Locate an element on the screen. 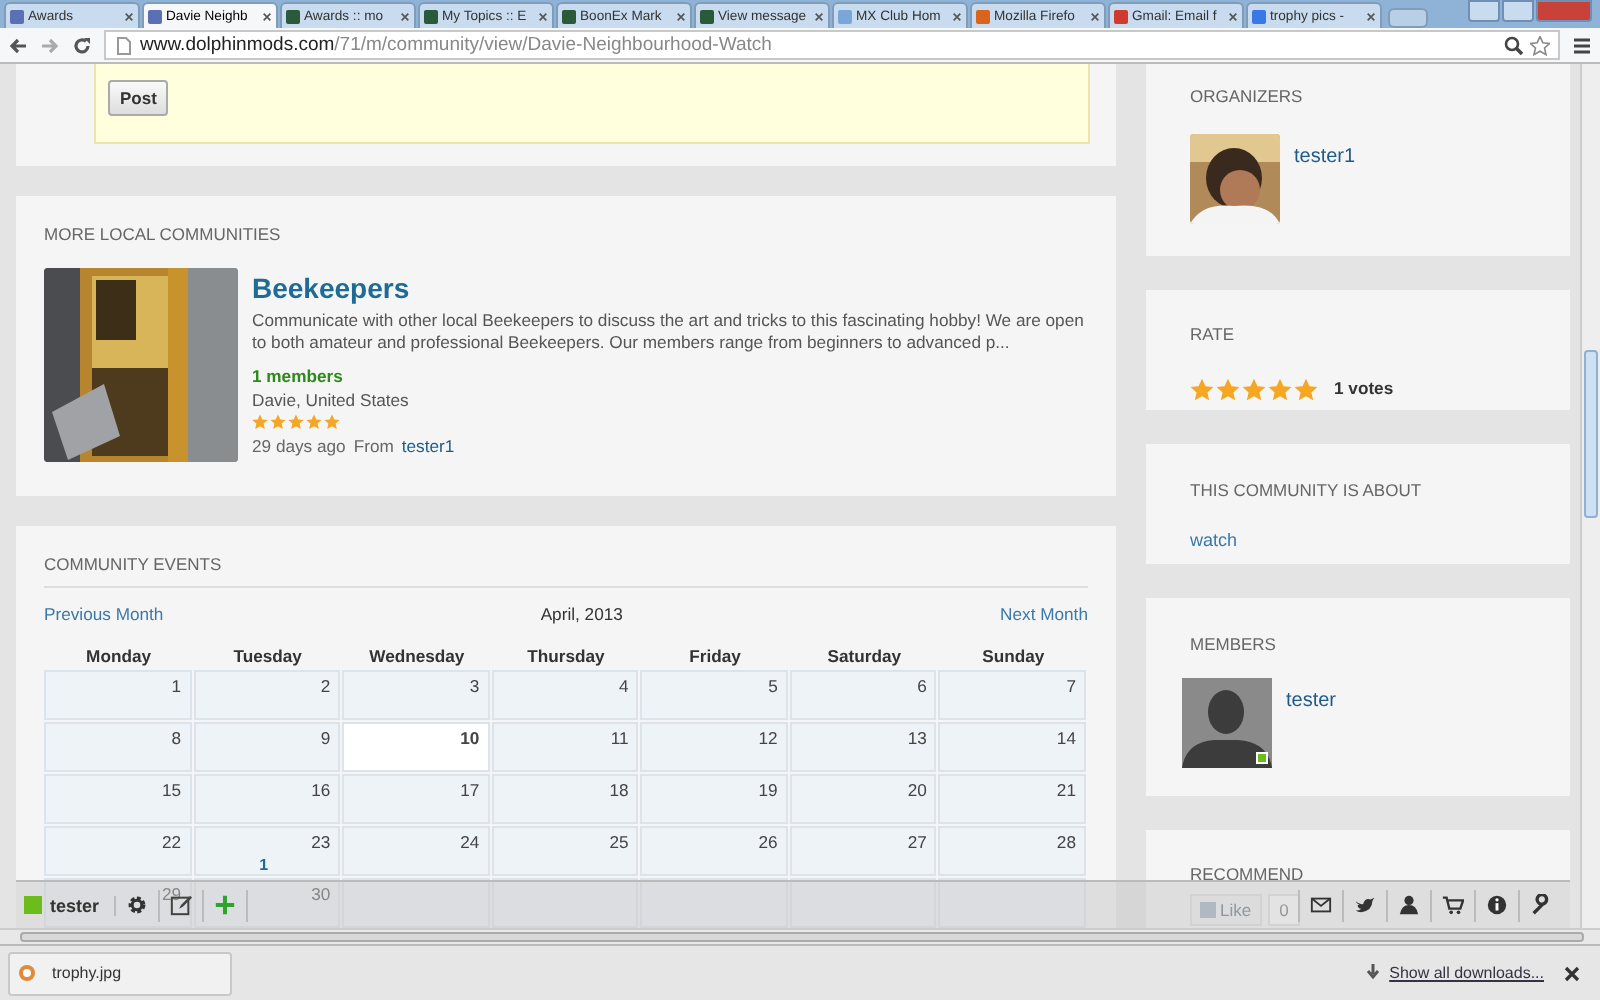  section-title: THIS COMMUNITY IS ABOUT is located at coordinates (1307, 490).